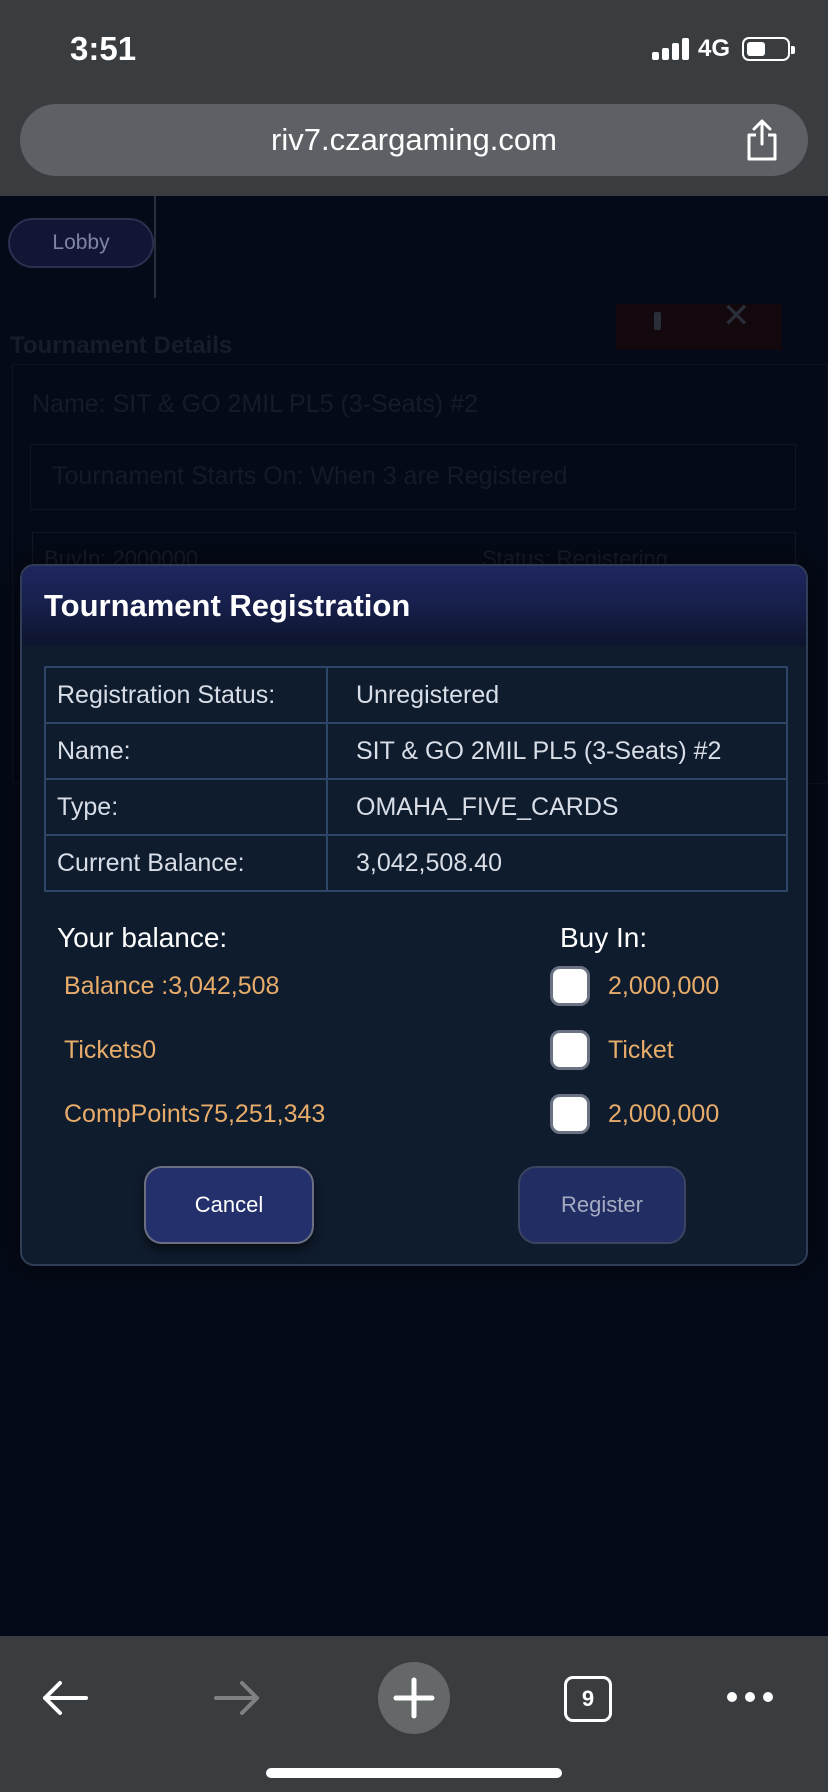 This screenshot has width=828, height=1792. What do you see at coordinates (229, 1205) in the screenshot?
I see `cancel-button: Cancel` at bounding box center [229, 1205].